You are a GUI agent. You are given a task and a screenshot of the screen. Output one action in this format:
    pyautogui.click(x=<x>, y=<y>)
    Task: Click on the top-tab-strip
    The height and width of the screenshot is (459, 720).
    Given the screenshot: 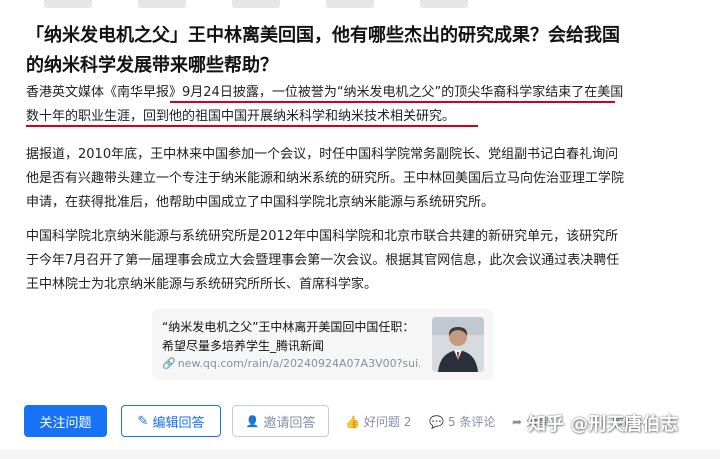 What is the action you would take?
    pyautogui.click(x=360, y=4)
    